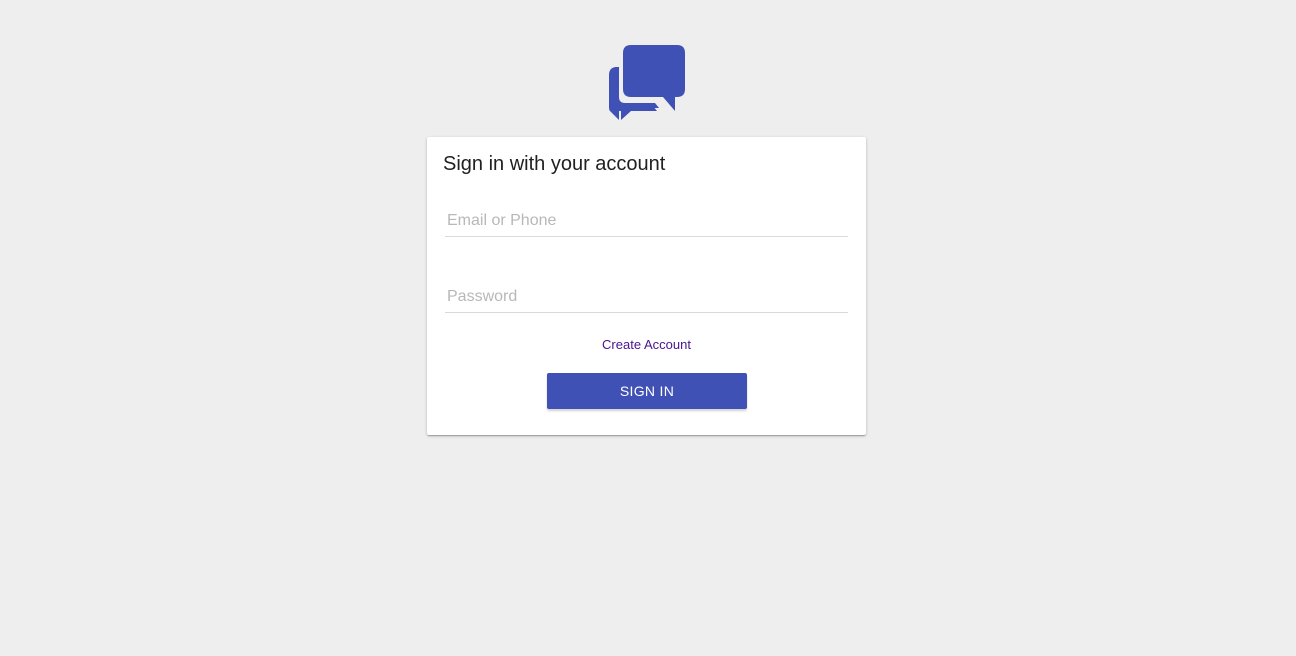 This screenshot has width=1296, height=656. I want to click on chat-bubbles-icon, so click(647, 82).